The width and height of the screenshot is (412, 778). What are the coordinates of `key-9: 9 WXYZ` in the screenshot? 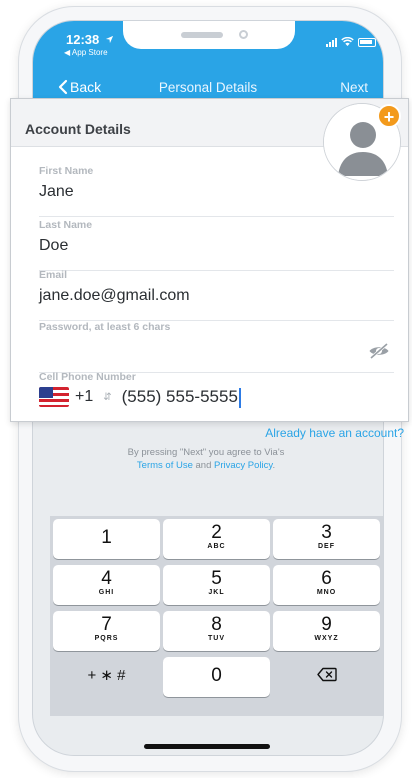 It's located at (326, 631).